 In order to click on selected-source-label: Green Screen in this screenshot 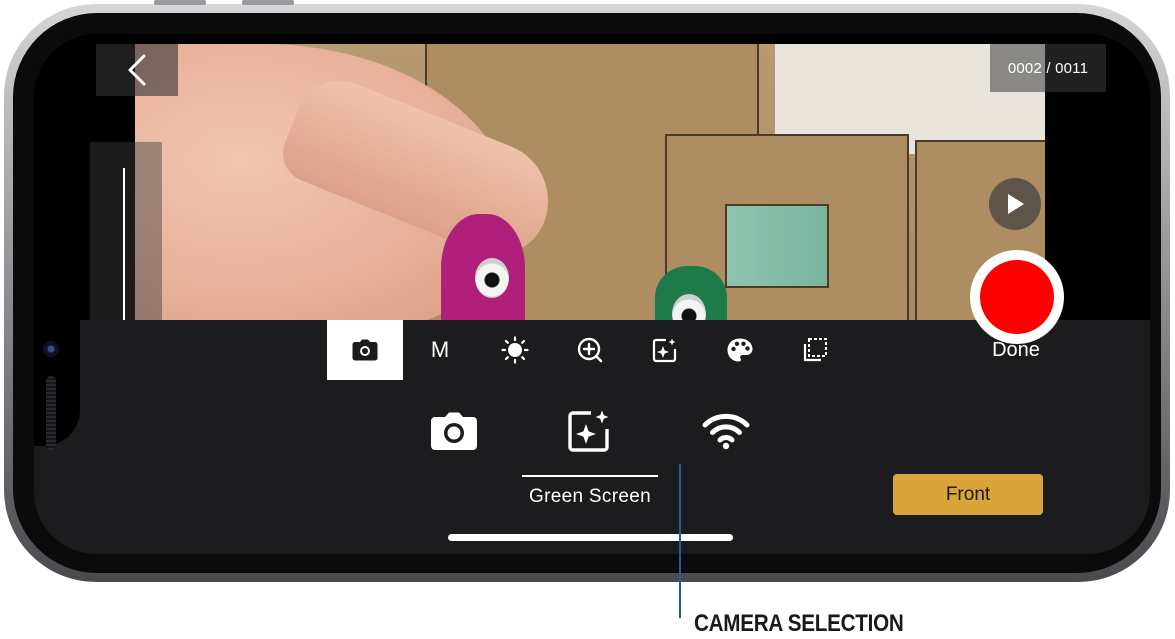, I will do `click(590, 496)`.